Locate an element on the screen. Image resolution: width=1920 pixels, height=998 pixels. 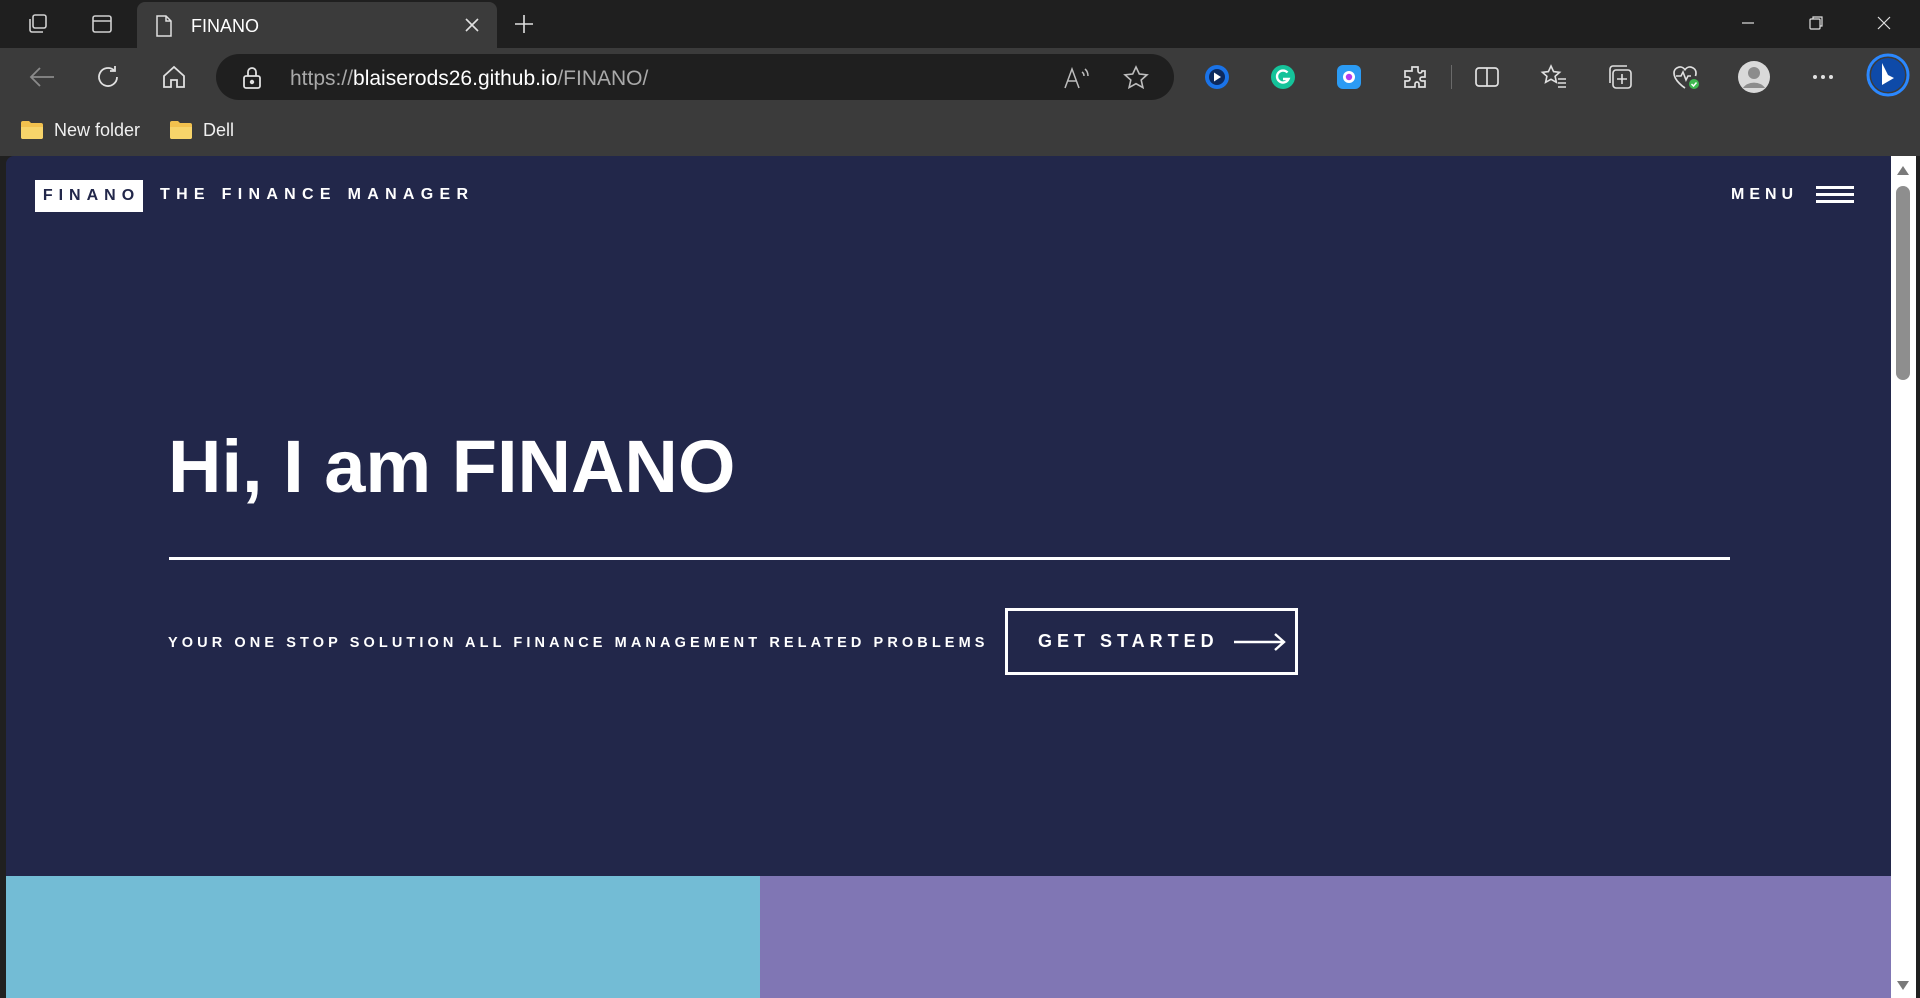
close-window-icon is located at coordinates (1884, 23).